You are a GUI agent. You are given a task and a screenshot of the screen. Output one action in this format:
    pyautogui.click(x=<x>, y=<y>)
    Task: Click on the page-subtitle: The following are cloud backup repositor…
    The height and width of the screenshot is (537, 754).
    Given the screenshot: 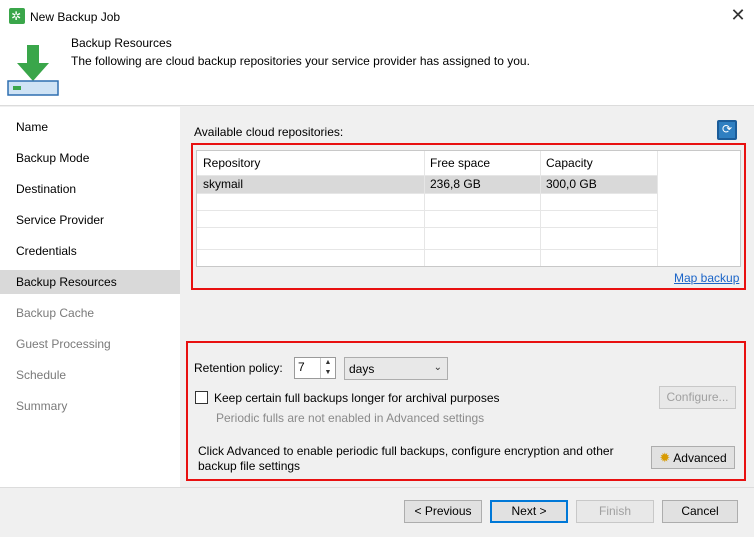 What is the action you would take?
    pyautogui.click(x=300, y=61)
    